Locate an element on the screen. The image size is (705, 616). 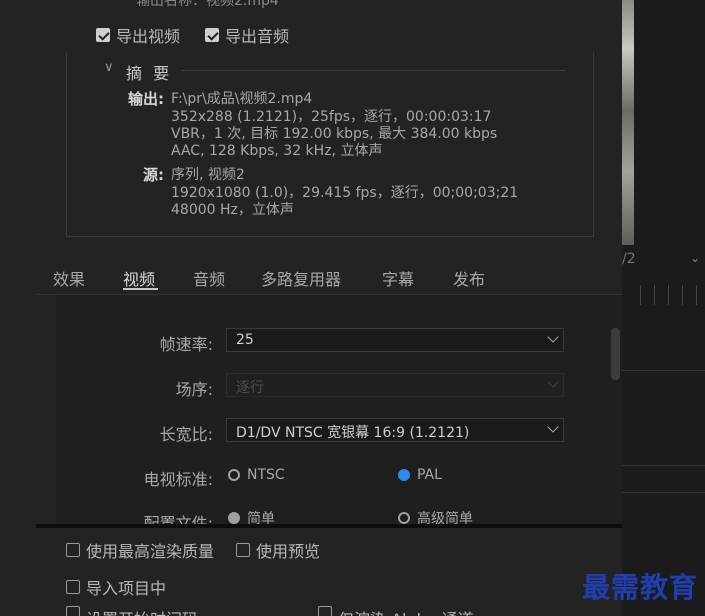
chevron-down-icon: ⌄ is located at coordinates (695, 258).